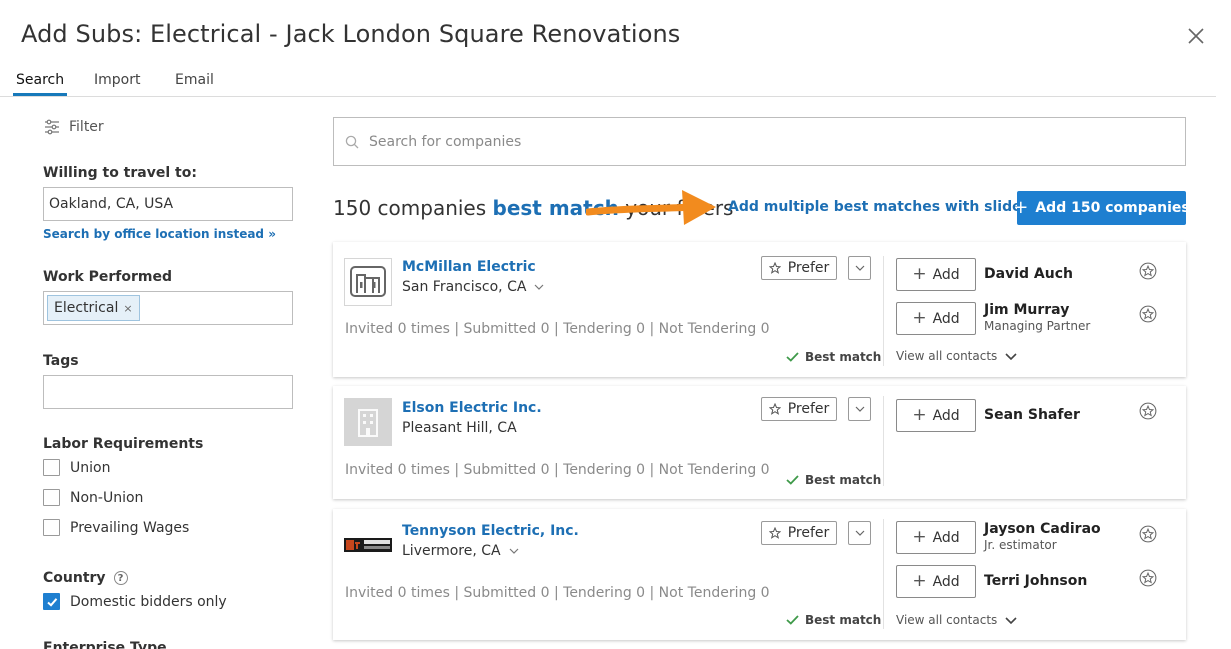  What do you see at coordinates (148, 601) in the screenshot?
I see `domestic-bidders-label: Domestic bidders only` at bounding box center [148, 601].